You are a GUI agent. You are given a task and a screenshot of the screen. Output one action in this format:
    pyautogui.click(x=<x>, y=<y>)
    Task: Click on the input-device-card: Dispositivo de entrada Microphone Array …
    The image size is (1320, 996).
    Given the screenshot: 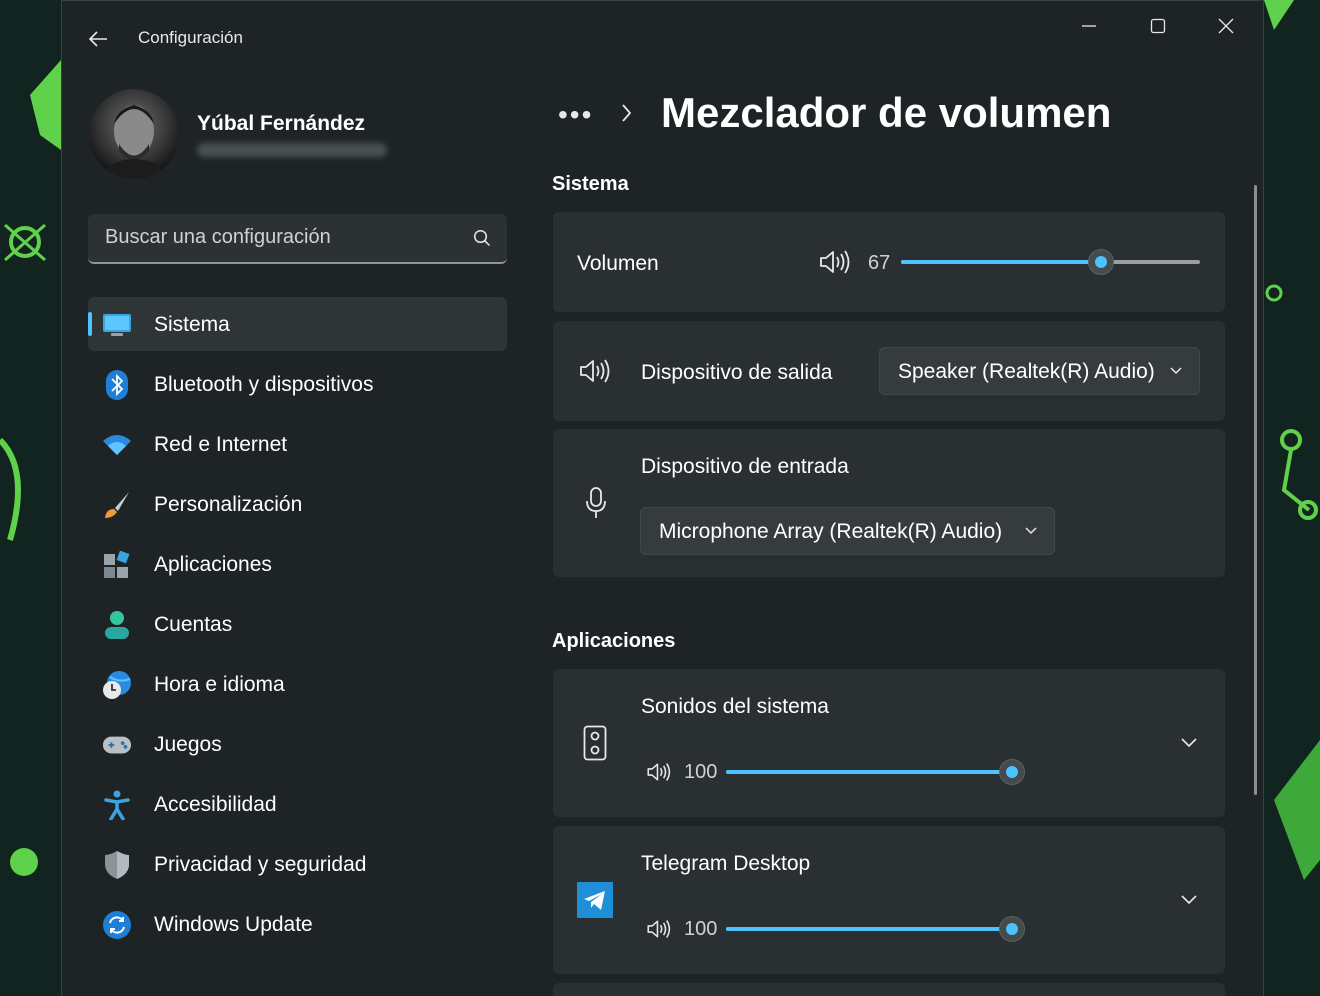 What is the action you would take?
    pyautogui.click(x=889, y=503)
    